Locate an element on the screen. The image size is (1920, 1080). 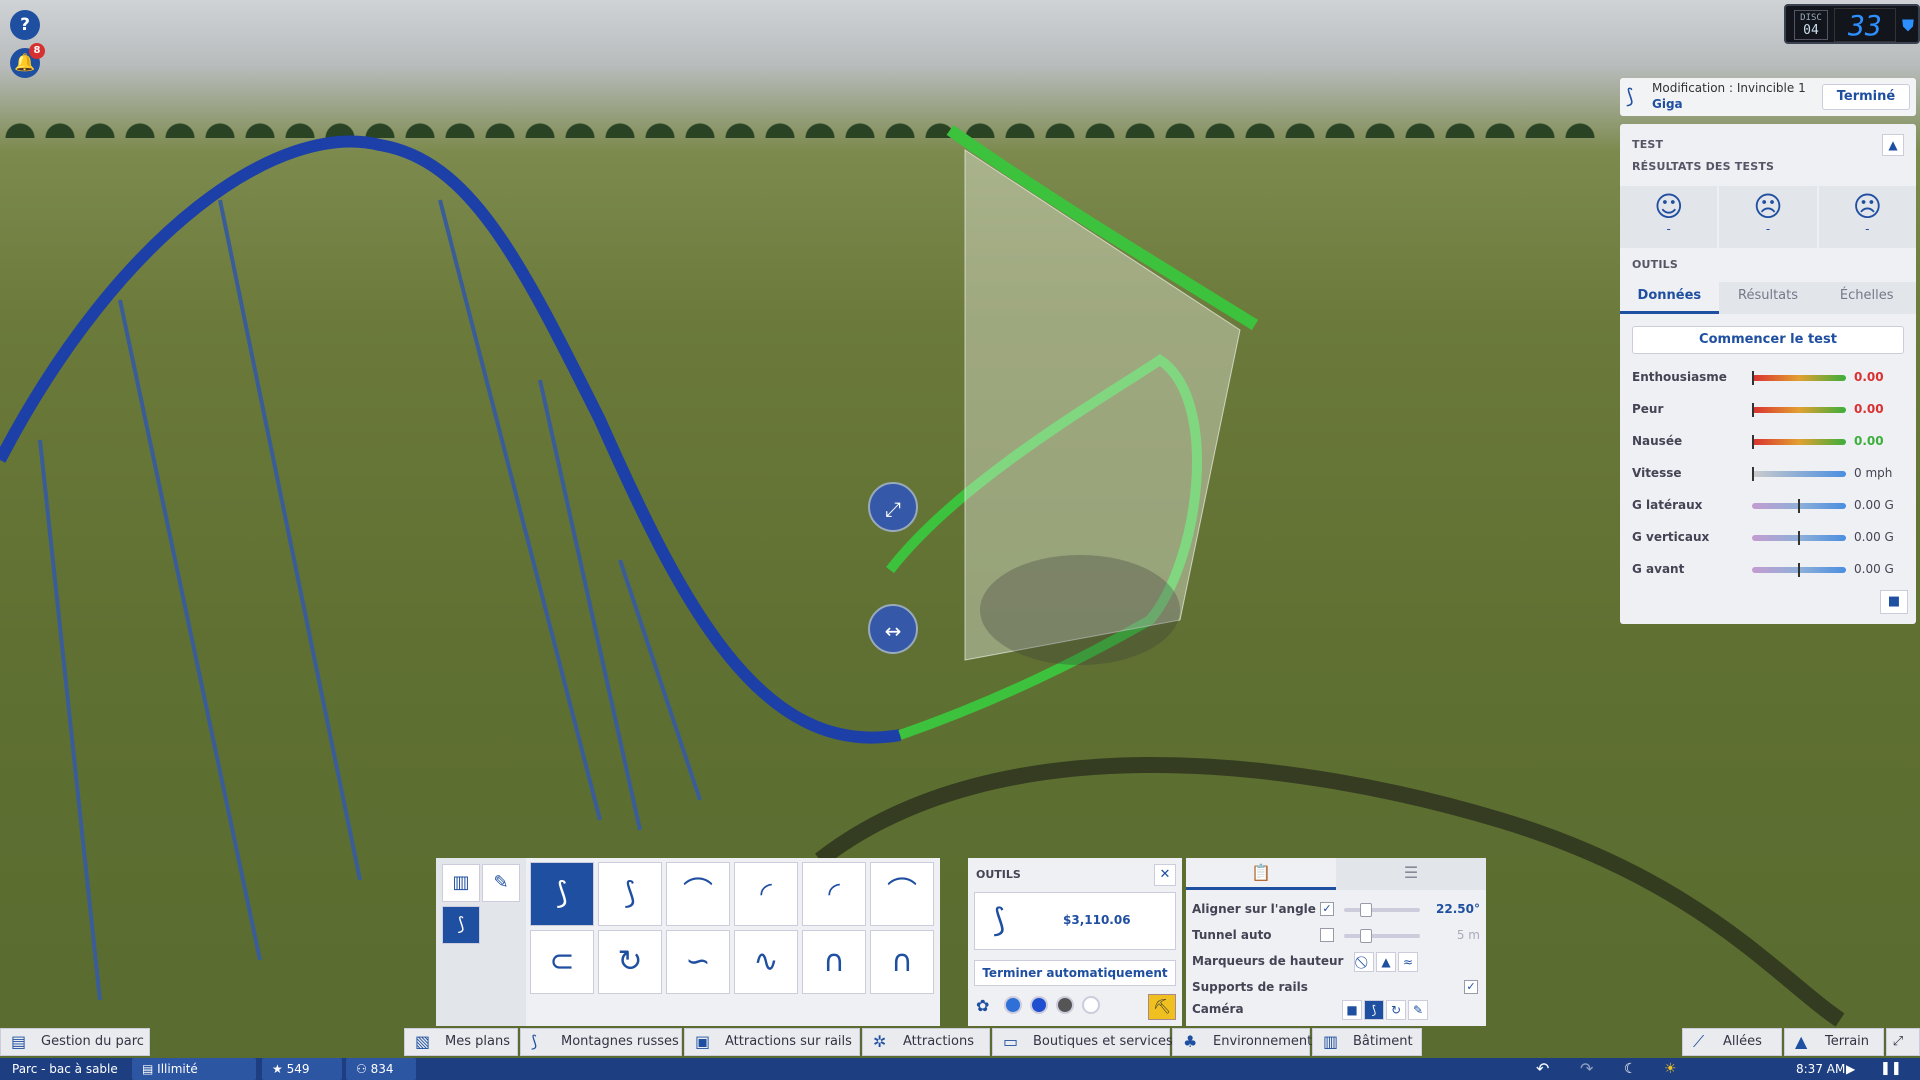
move-handle: ↔ is located at coordinates (893, 629).